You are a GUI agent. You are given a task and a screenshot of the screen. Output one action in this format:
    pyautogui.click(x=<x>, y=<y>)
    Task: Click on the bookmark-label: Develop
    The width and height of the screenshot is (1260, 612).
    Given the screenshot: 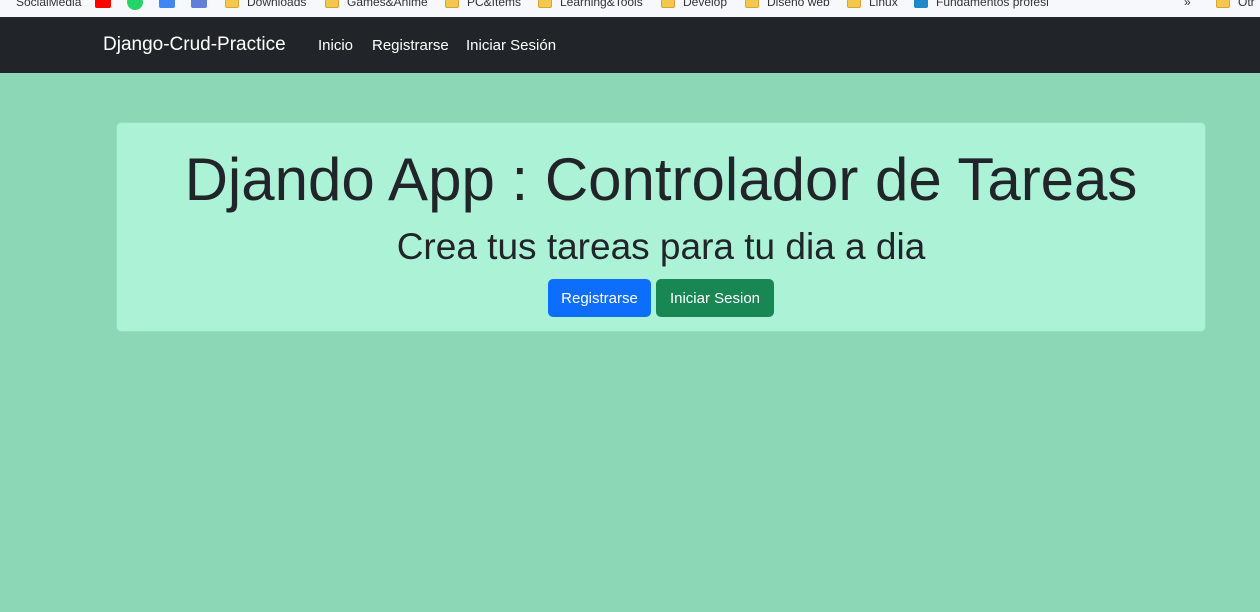 What is the action you would take?
    pyautogui.click(x=705, y=4)
    